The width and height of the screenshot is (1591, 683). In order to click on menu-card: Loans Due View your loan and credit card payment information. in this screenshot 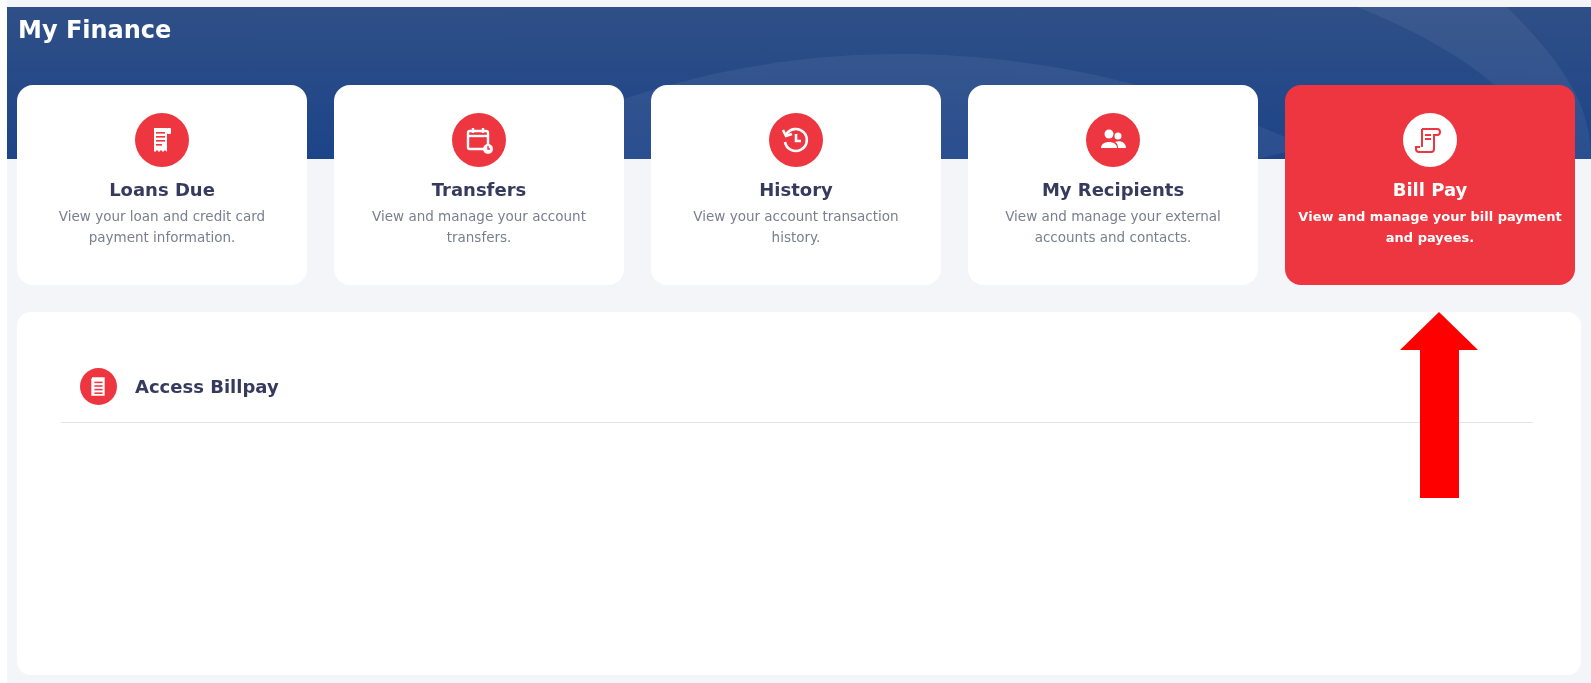, I will do `click(162, 185)`.